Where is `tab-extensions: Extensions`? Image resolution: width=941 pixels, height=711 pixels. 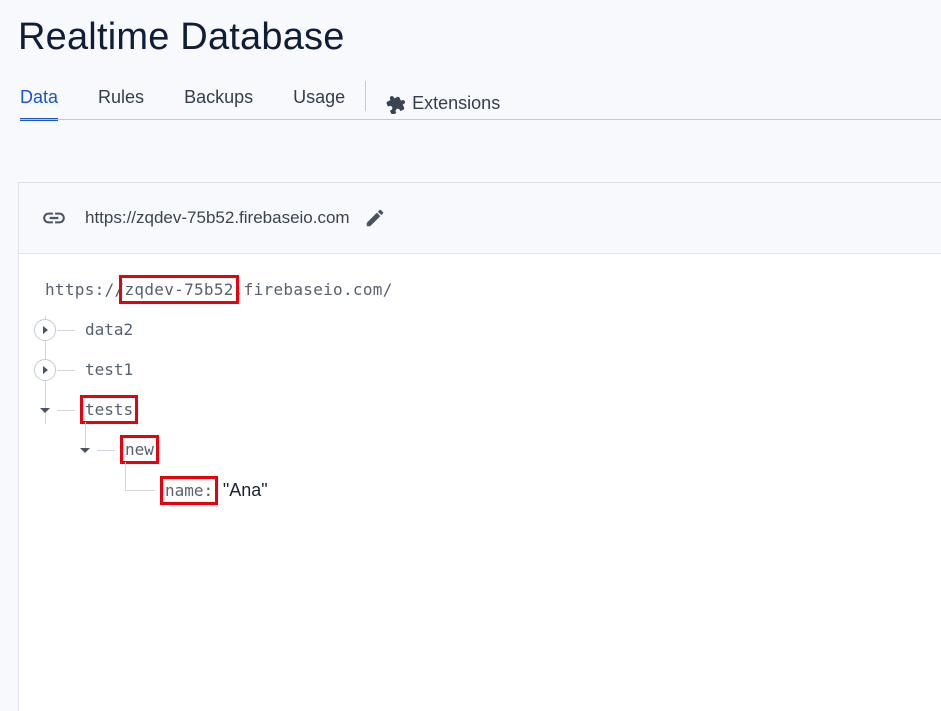 tab-extensions: Extensions is located at coordinates (443, 99).